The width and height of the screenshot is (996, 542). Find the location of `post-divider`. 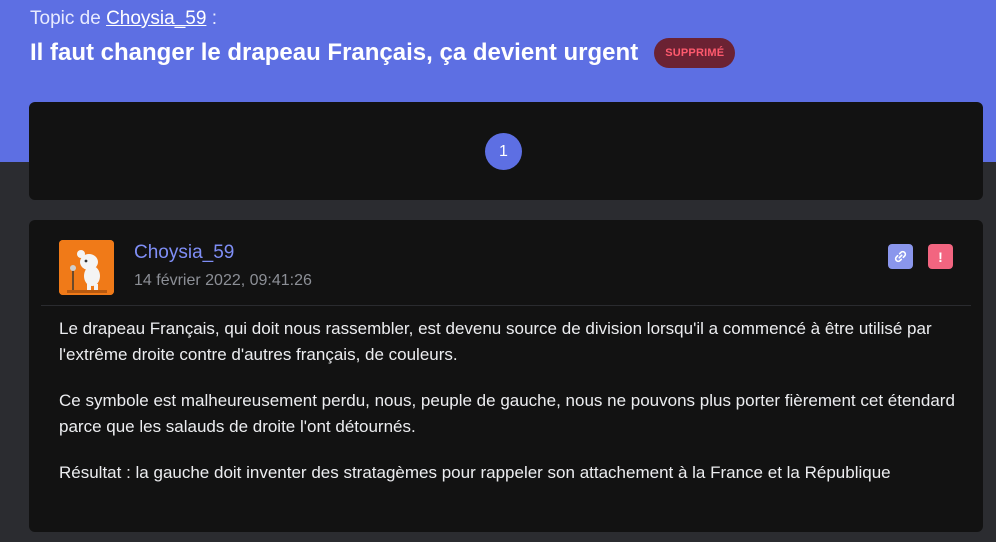

post-divider is located at coordinates (506, 305).